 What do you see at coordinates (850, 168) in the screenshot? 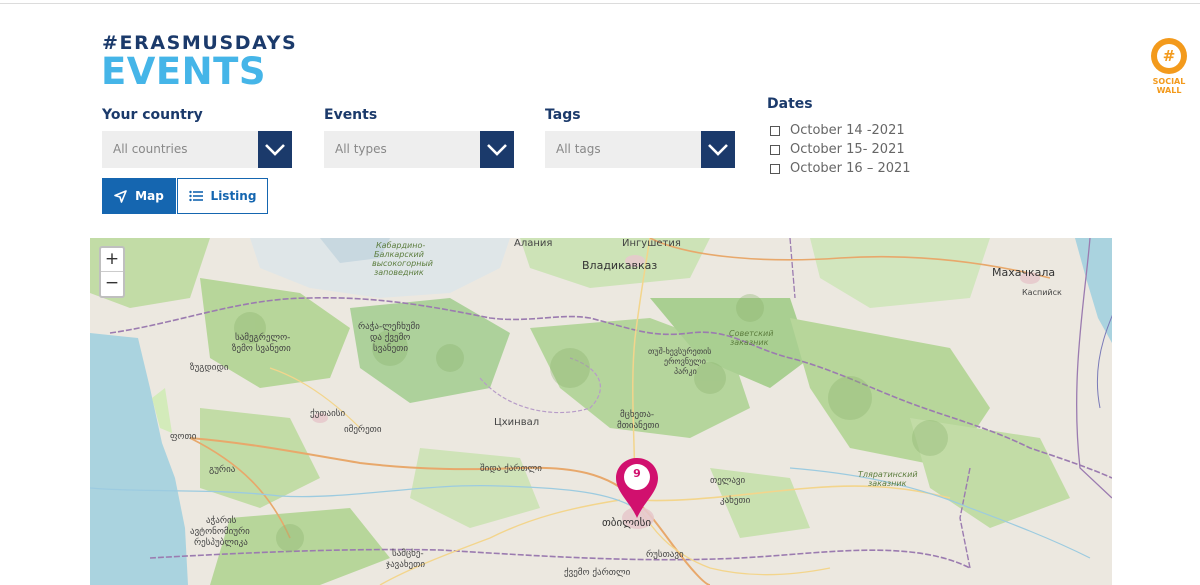
I see `date-option-label: October 16 – 2021` at bounding box center [850, 168].